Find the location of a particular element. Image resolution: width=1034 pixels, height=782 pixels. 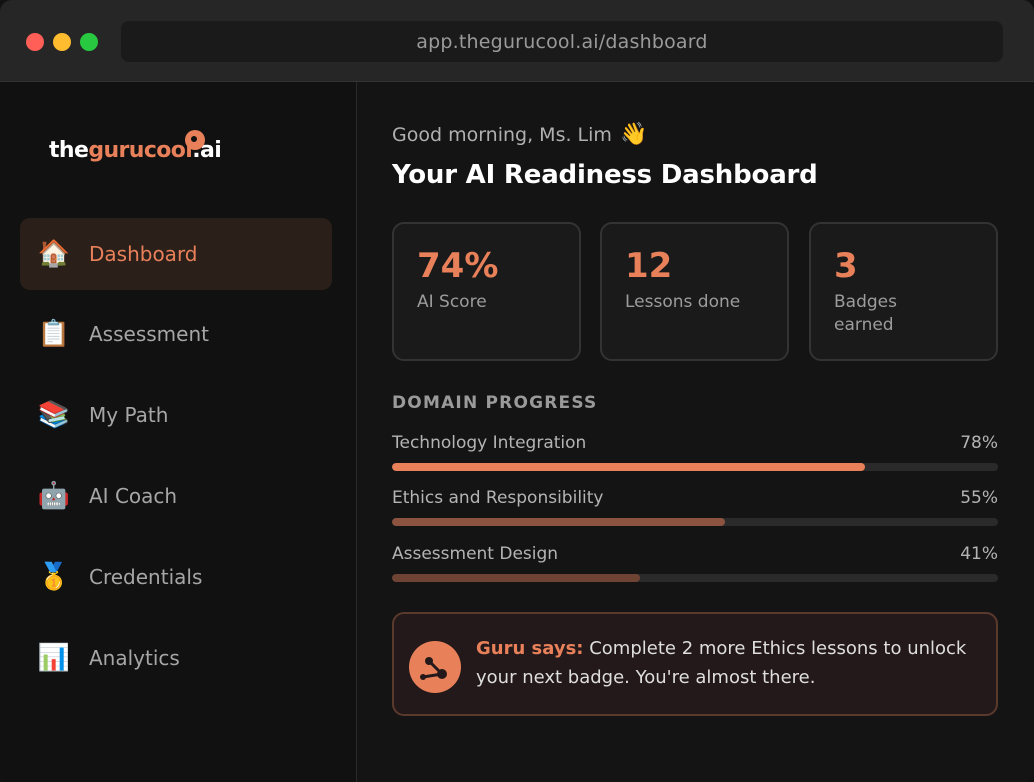

sidebar-item-assessment: 📋 Assessment is located at coordinates (176, 334).